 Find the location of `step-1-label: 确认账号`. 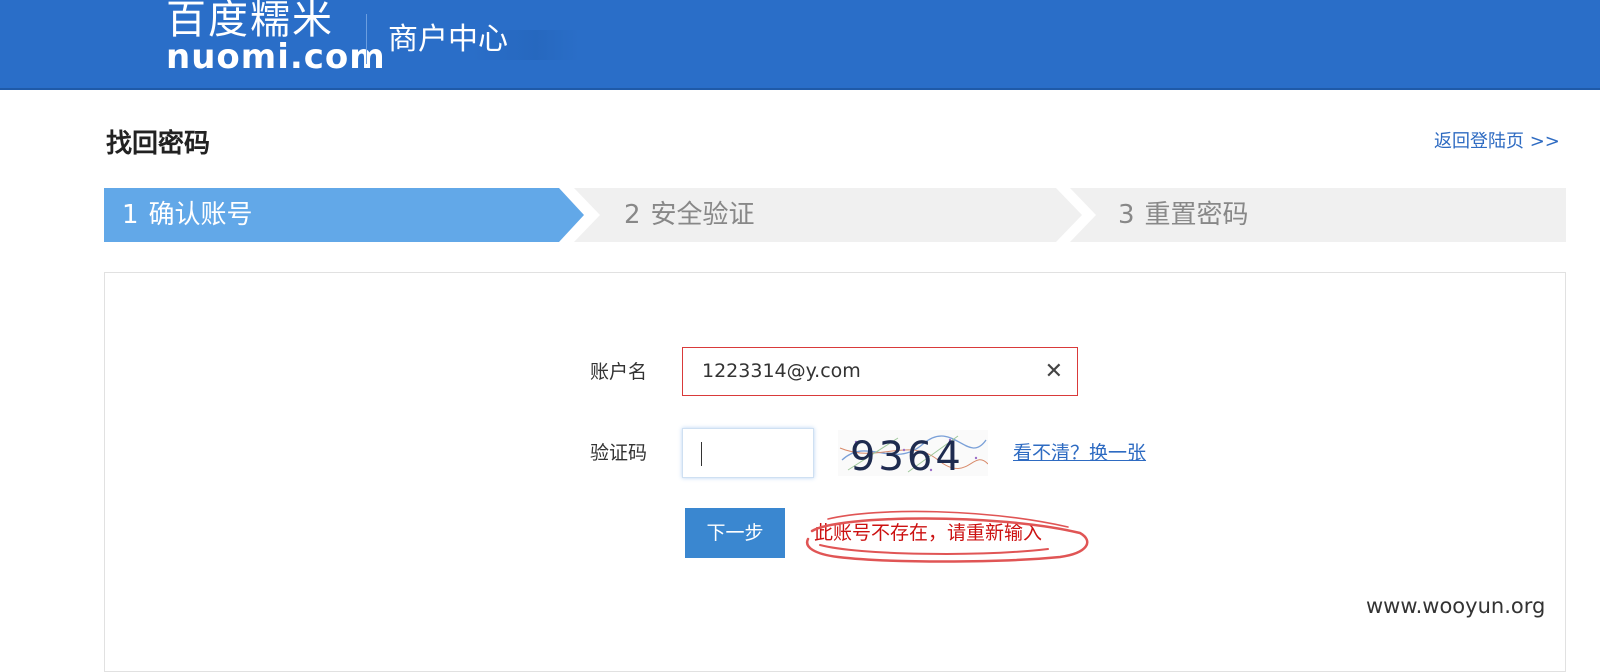

step-1-label: 确认账号 is located at coordinates (200, 215).